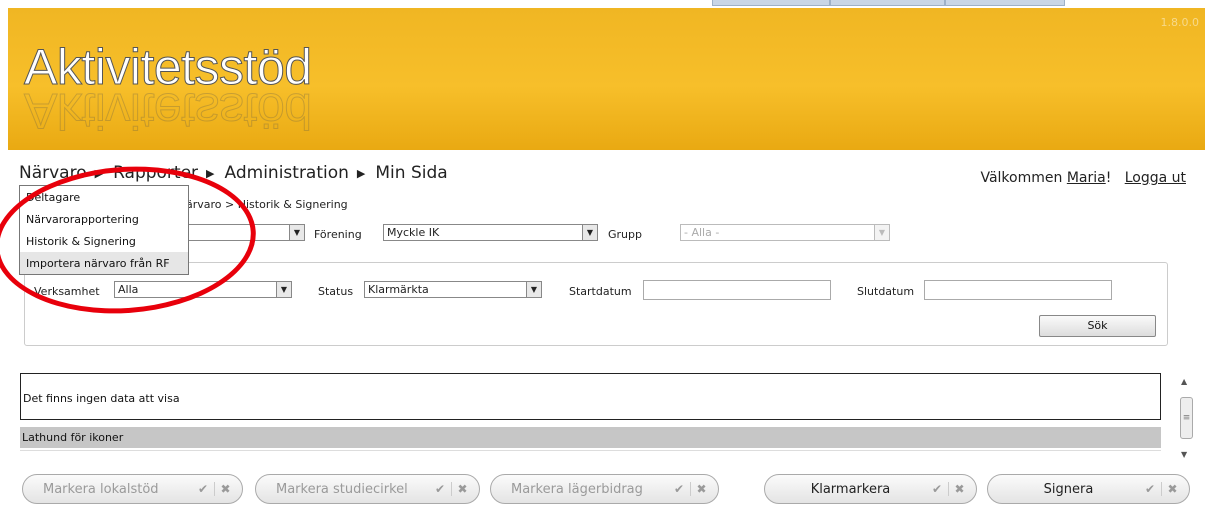  What do you see at coordinates (267, 204) in the screenshot?
I see `breadcrumb: ärvaro > Historik & Signering` at bounding box center [267, 204].